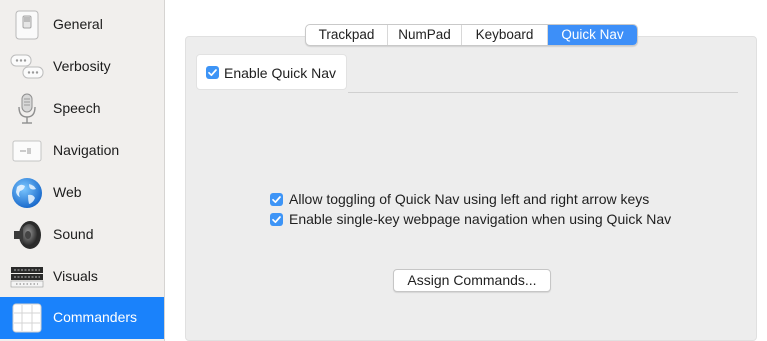 The height and width of the screenshot is (341, 767). What do you see at coordinates (280, 73) in the screenshot?
I see `enable-quick-nav-label: Enable Quick Nav` at bounding box center [280, 73].